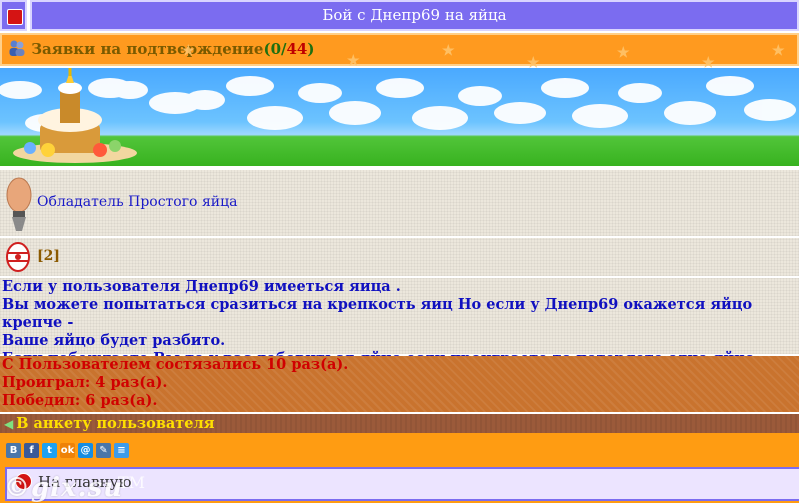 The width and height of the screenshot is (799, 503). I want to click on egg-icon, so click(19, 204).